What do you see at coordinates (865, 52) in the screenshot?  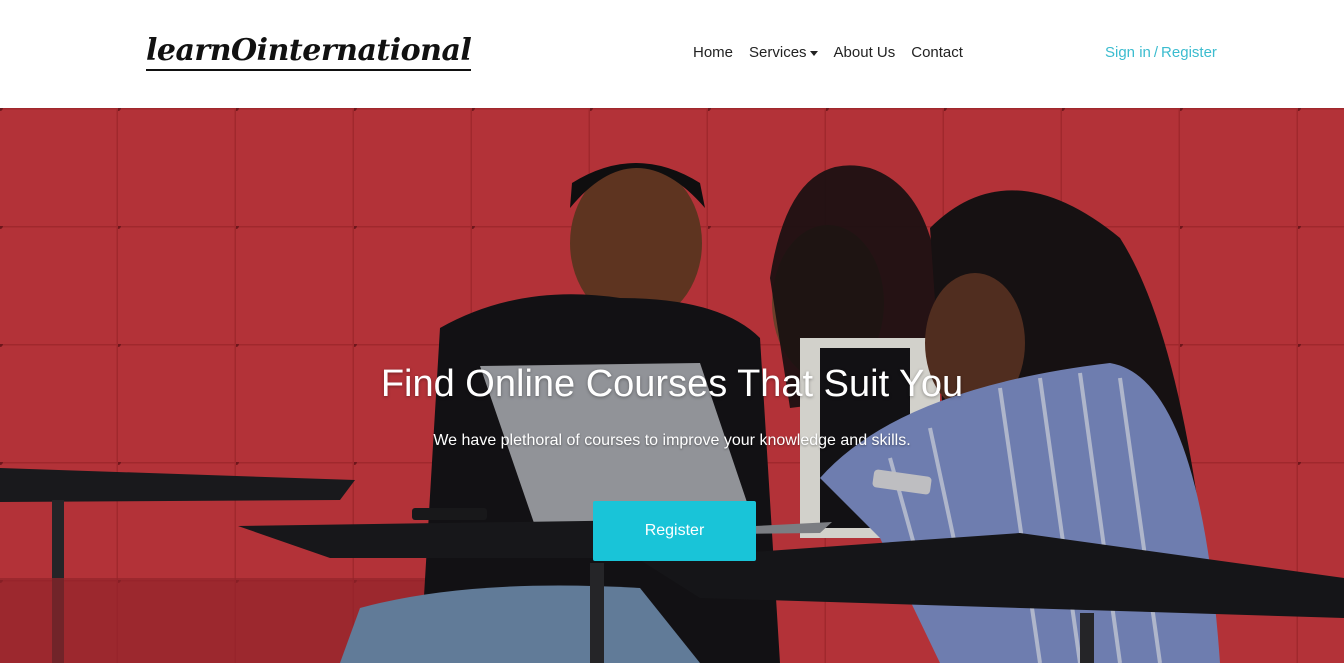 I see `nav-about: About Us` at bounding box center [865, 52].